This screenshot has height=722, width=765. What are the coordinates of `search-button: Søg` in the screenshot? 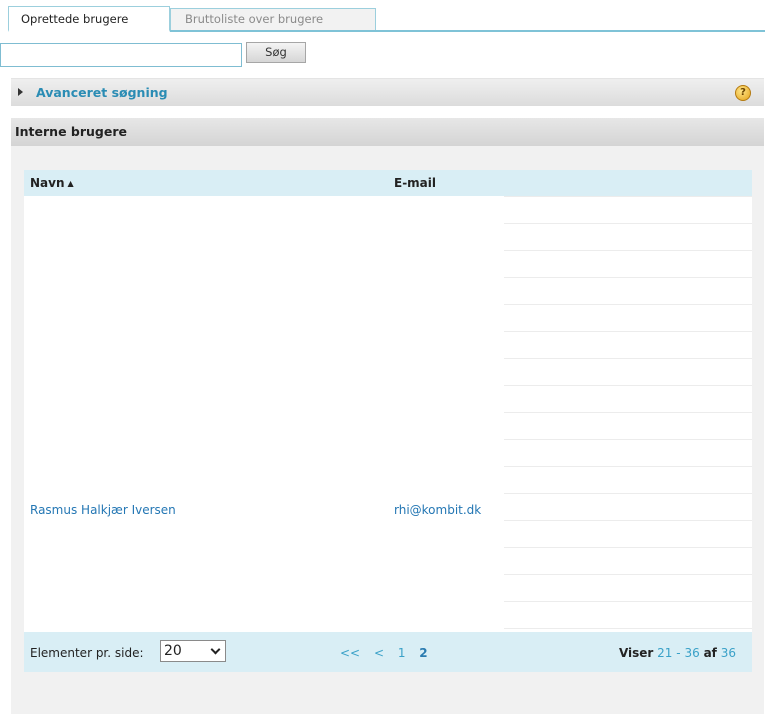 It's located at (276, 52).